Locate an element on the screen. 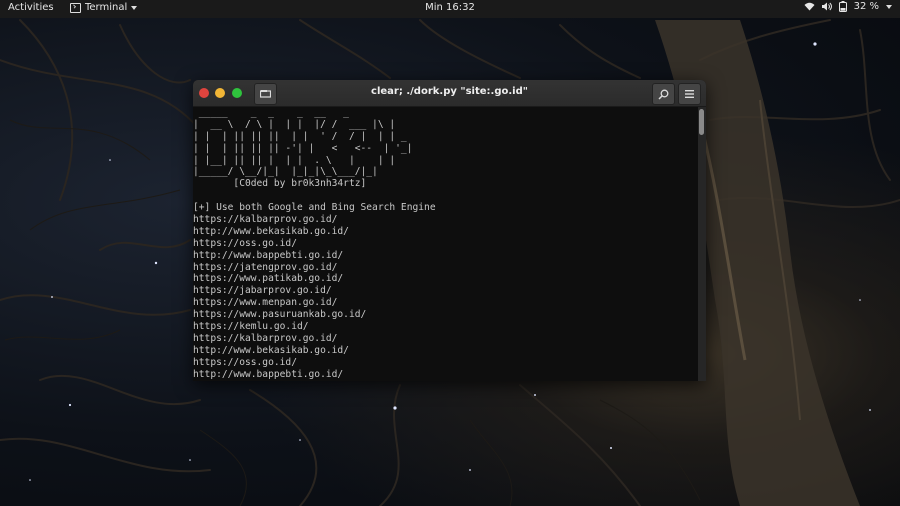 Image resolution: width=900 pixels, height=506 pixels. result-url: https://www.pasuruankab.go.id/ is located at coordinates (280, 315).